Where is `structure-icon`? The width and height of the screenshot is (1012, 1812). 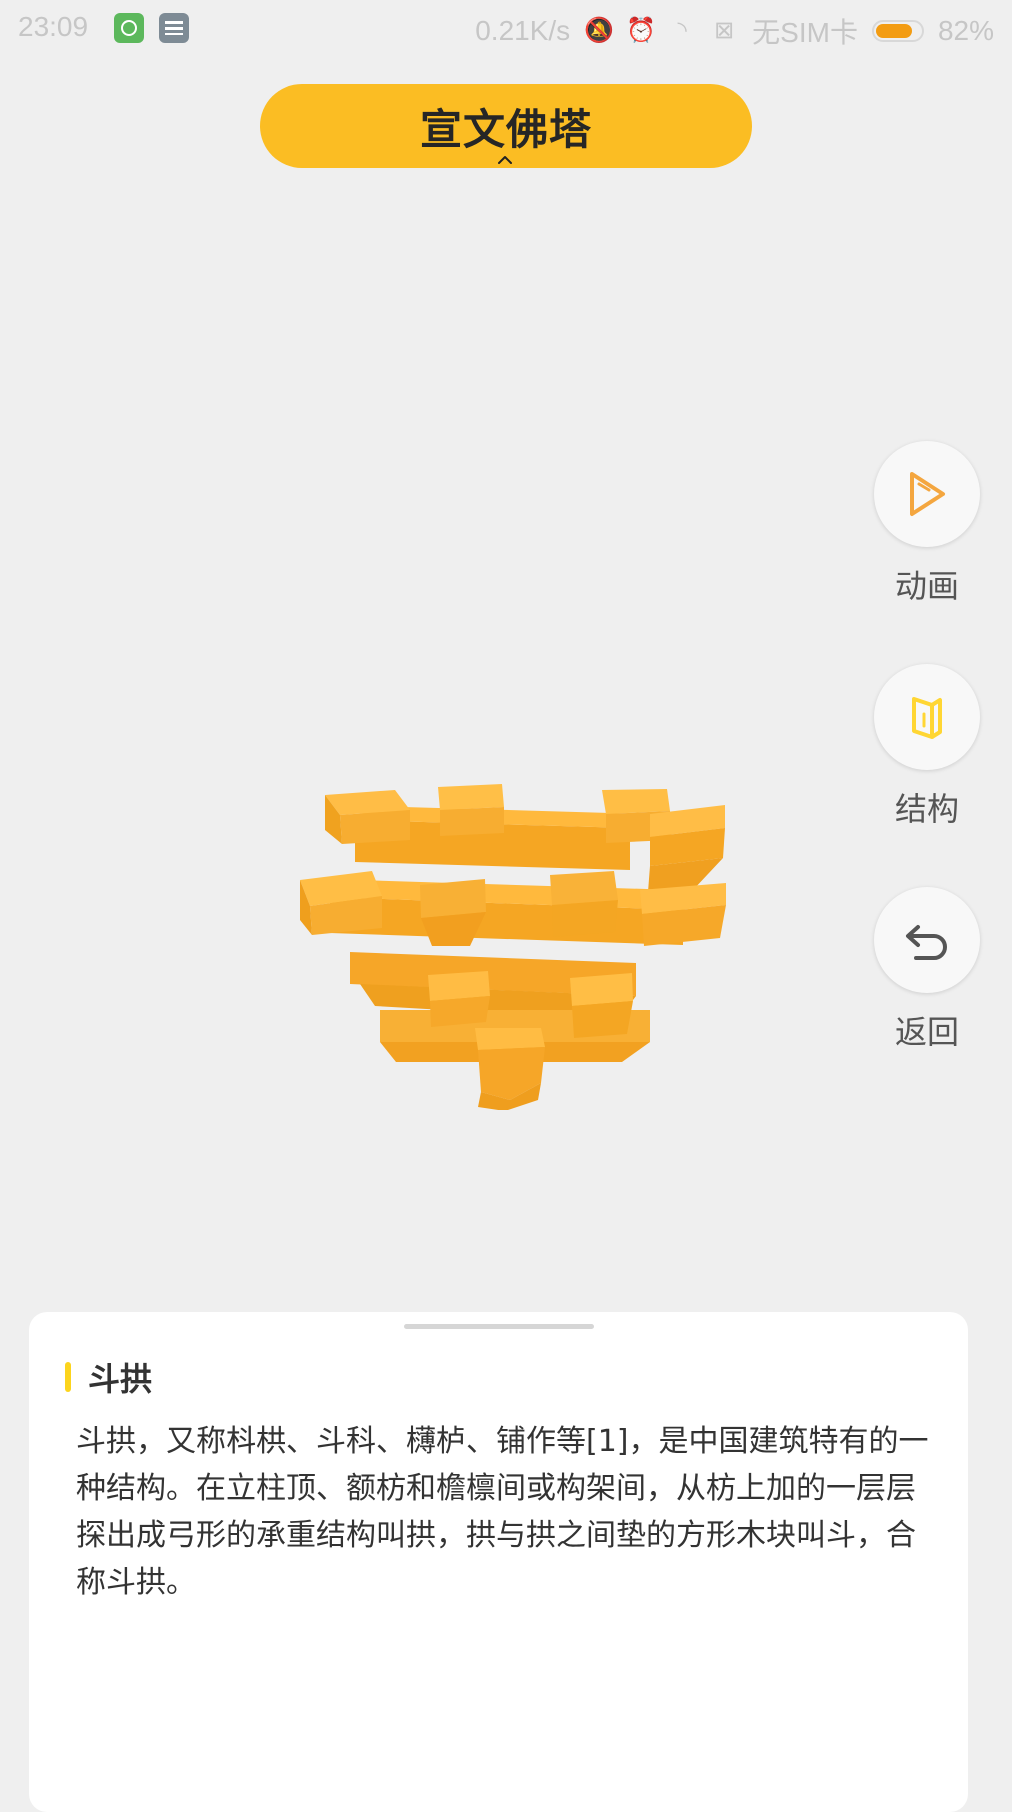 structure-icon is located at coordinates (927, 718).